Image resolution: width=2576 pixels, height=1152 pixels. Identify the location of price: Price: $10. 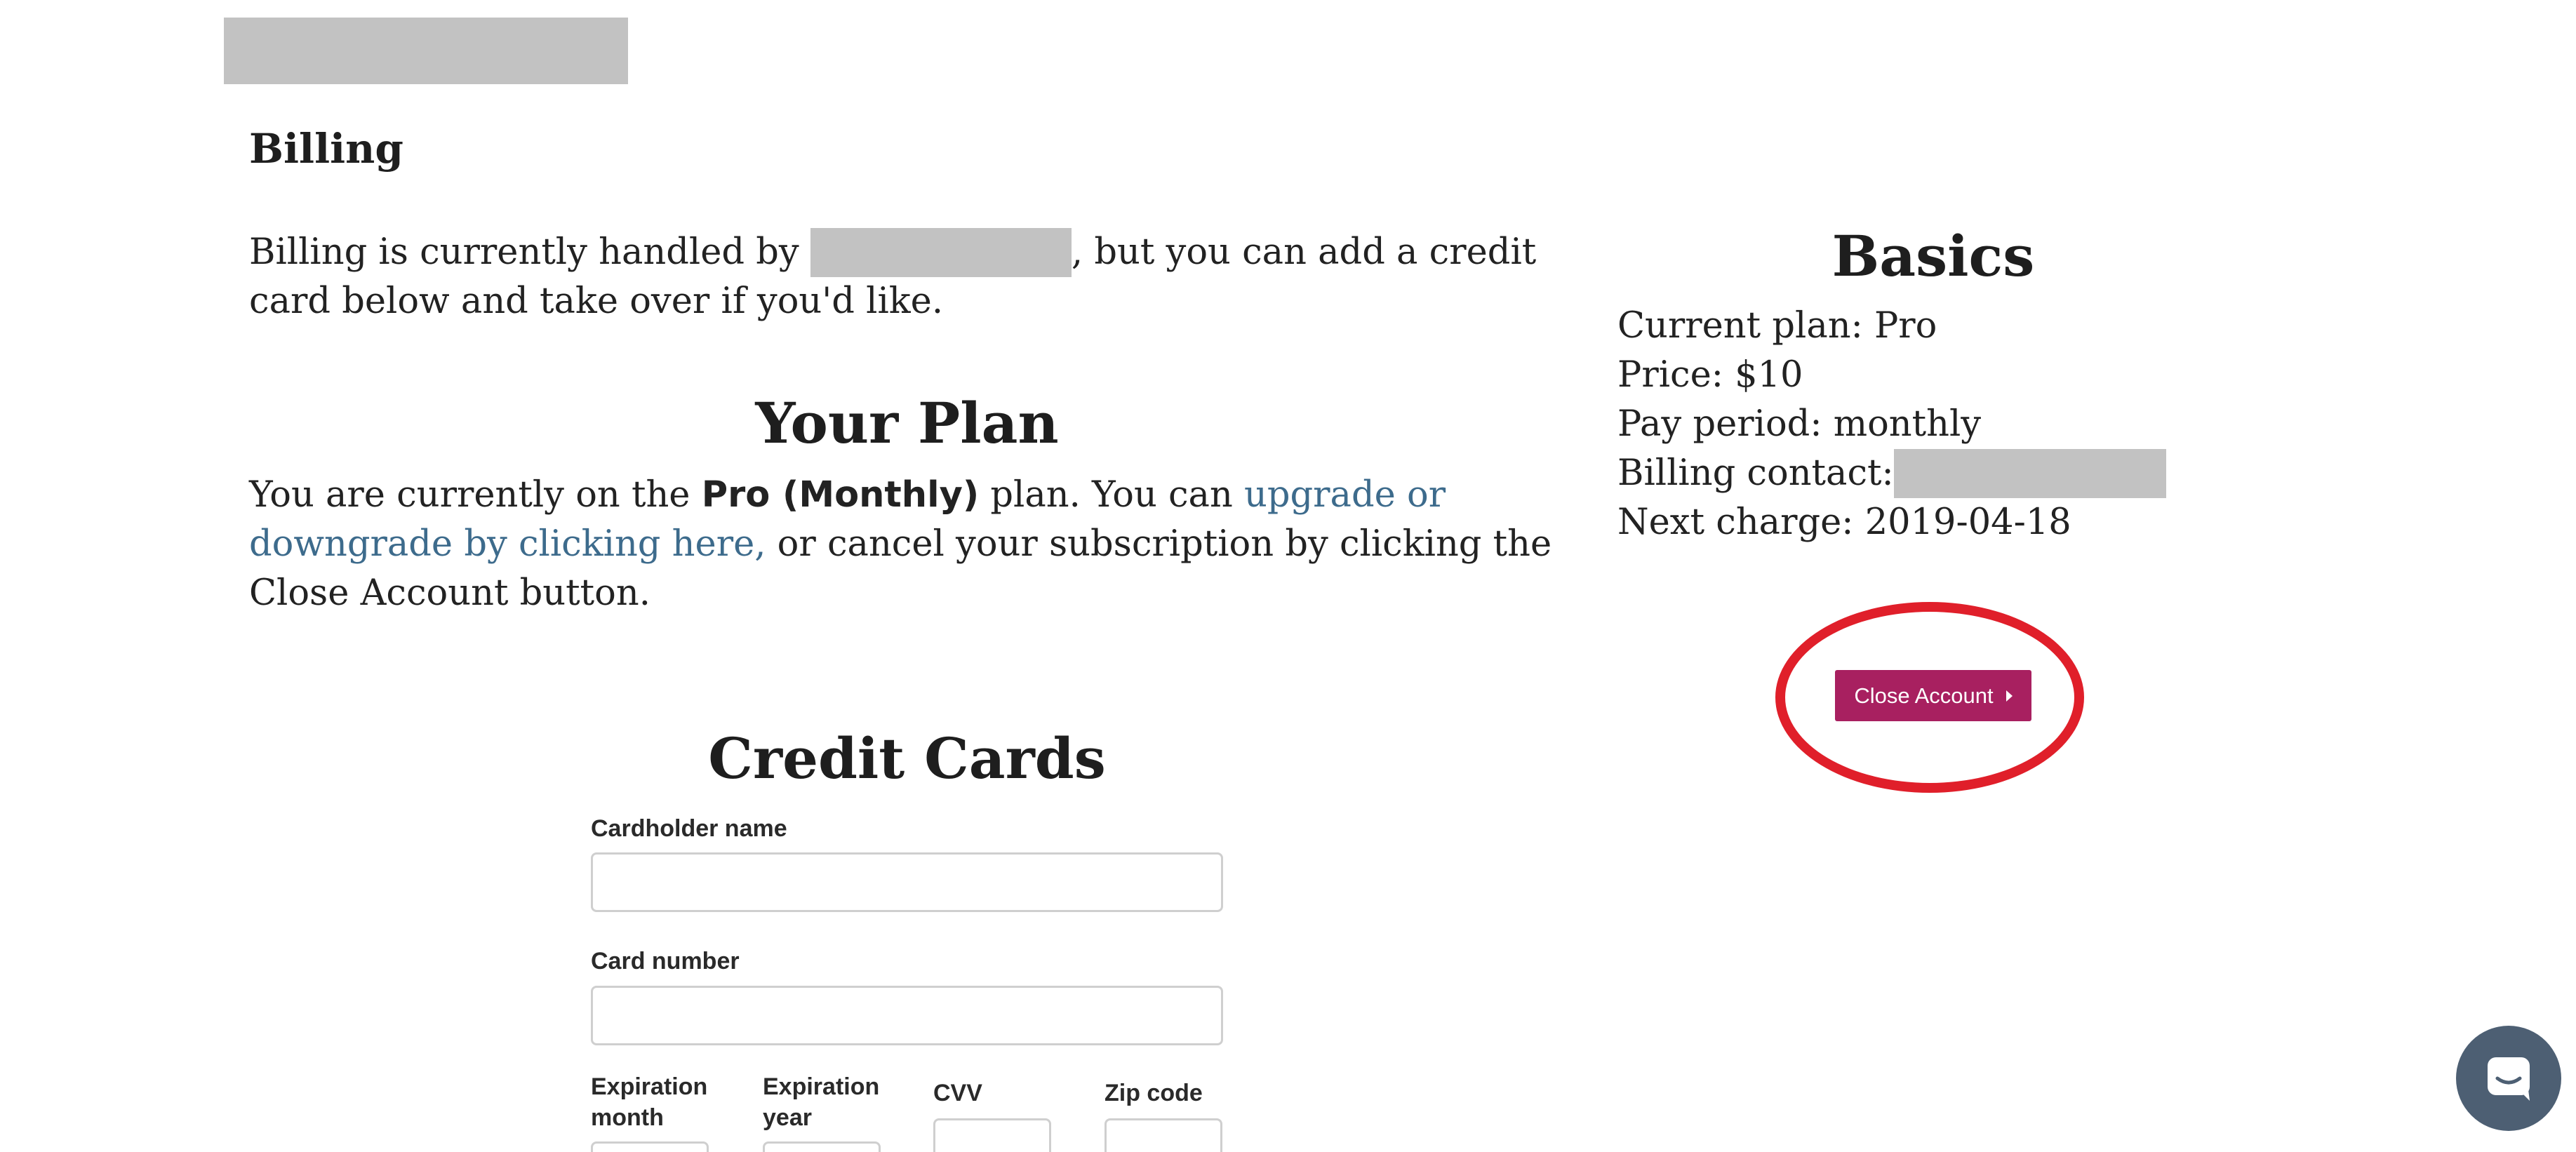
(1710, 375).